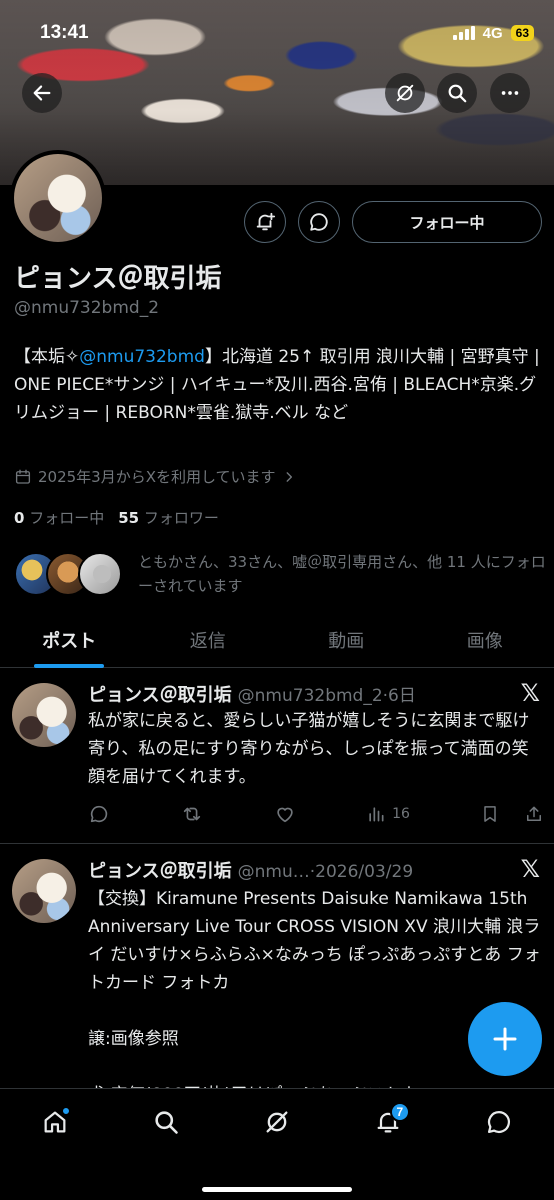 The width and height of the screenshot is (554, 1200). I want to click on home-unread-dot, so click(66, 1111).